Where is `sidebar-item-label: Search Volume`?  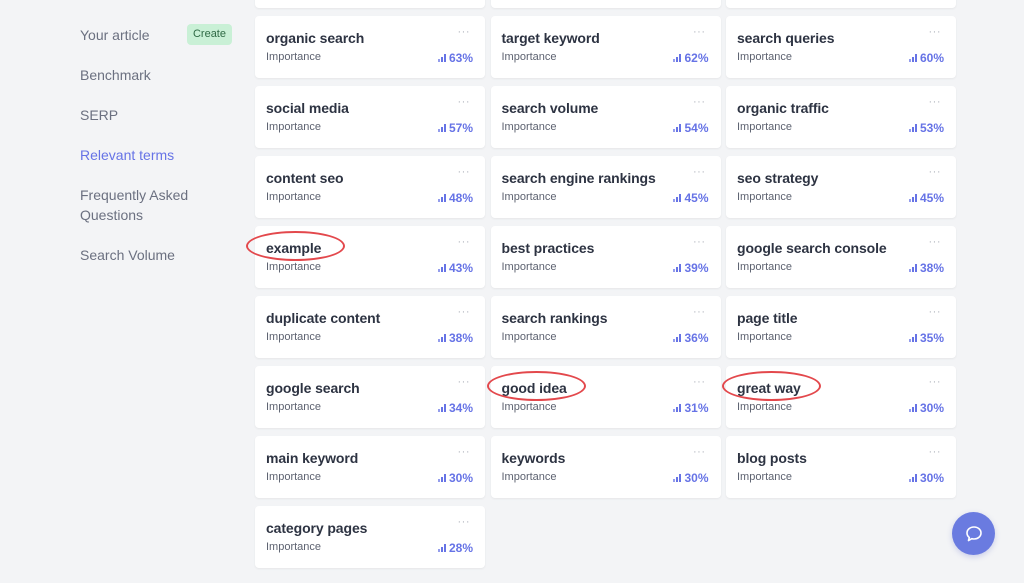
sidebar-item-label: Search Volume is located at coordinates (127, 255).